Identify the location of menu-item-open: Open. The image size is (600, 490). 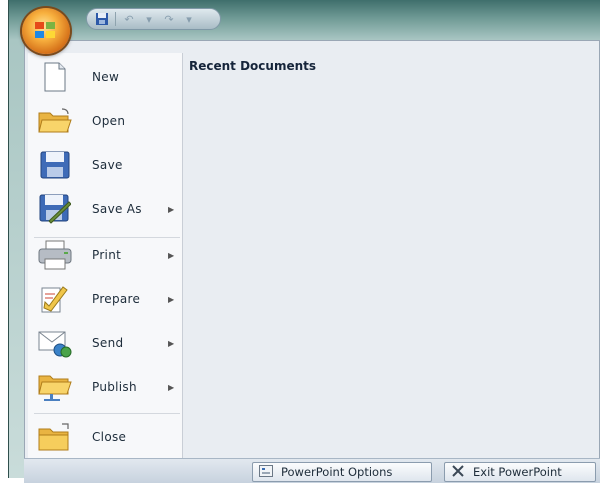
(105, 121).